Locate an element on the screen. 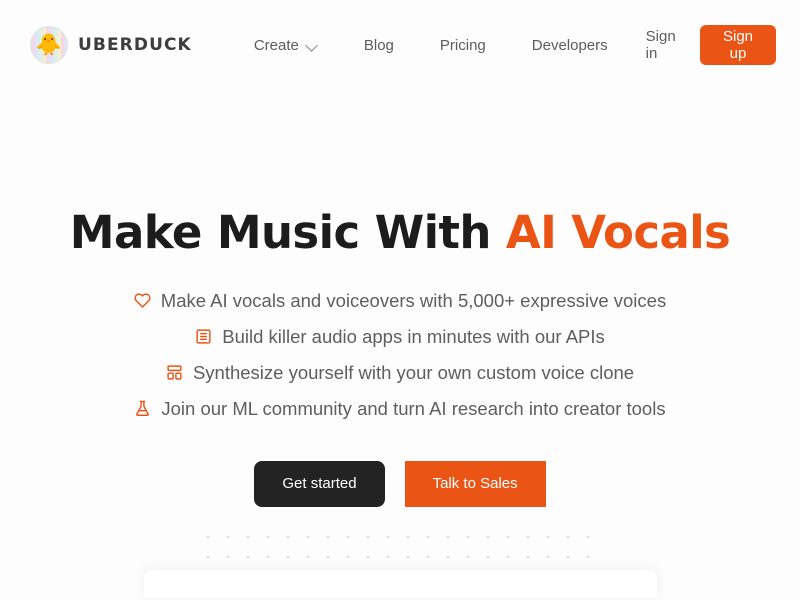 This screenshot has width=800, height=600. nav-item-create-label: Create is located at coordinates (276, 45).